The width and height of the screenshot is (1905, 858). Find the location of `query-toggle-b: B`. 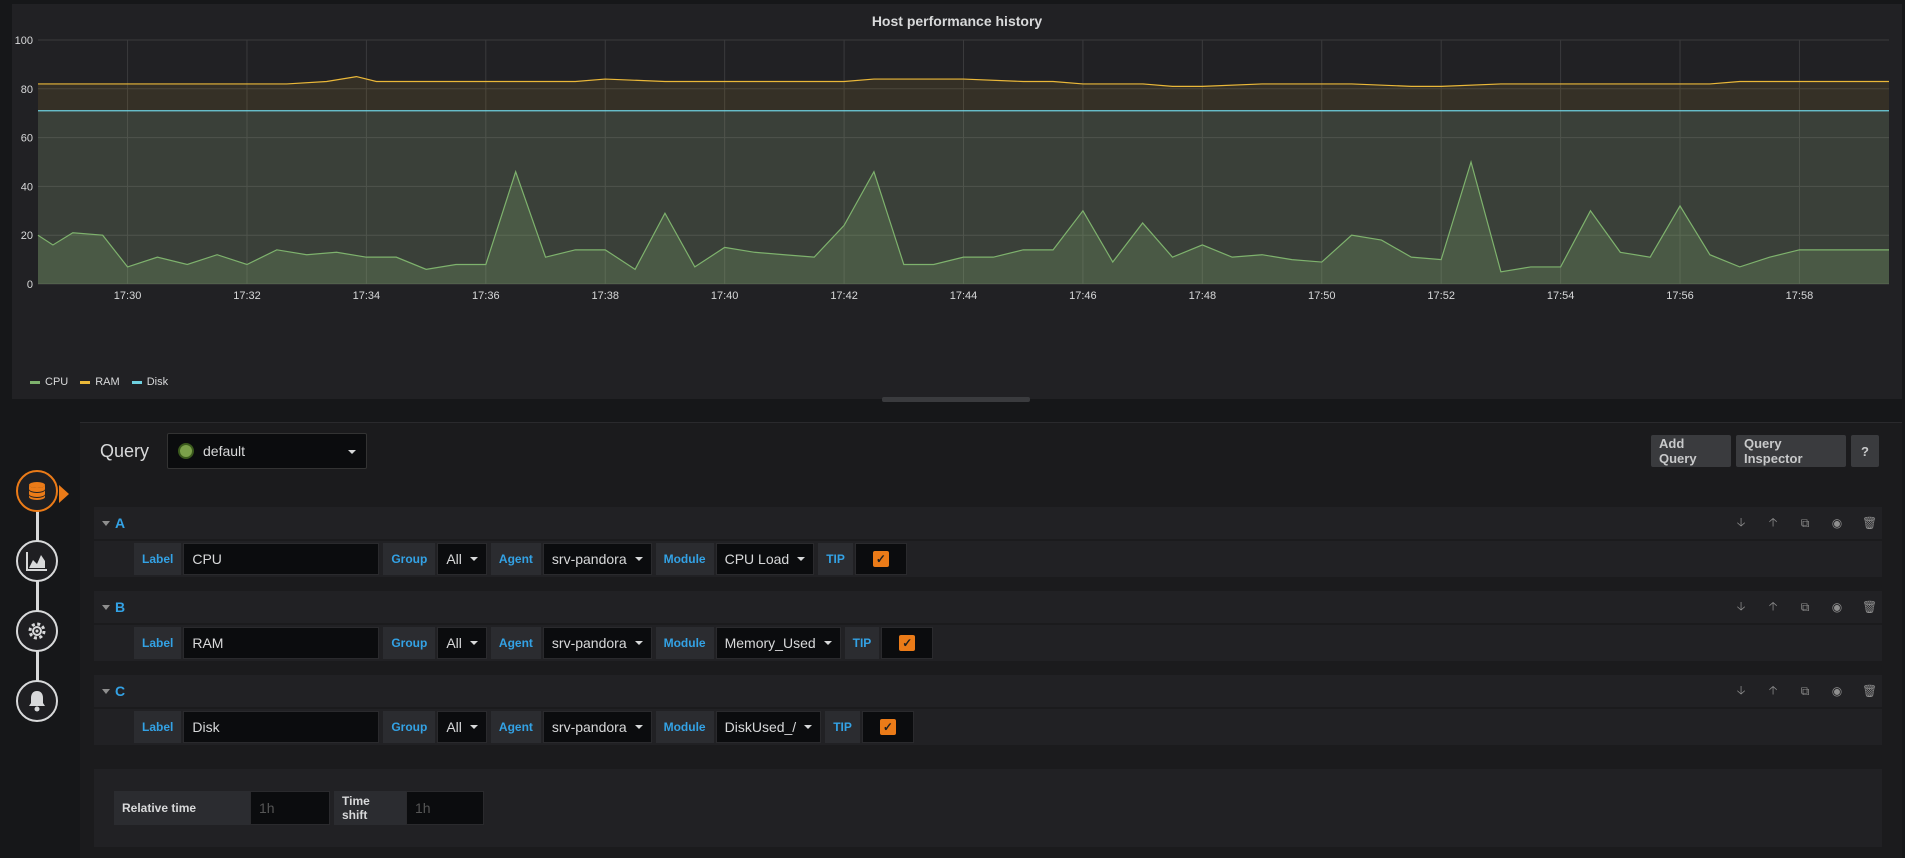

query-toggle-b: B is located at coordinates (113, 607).